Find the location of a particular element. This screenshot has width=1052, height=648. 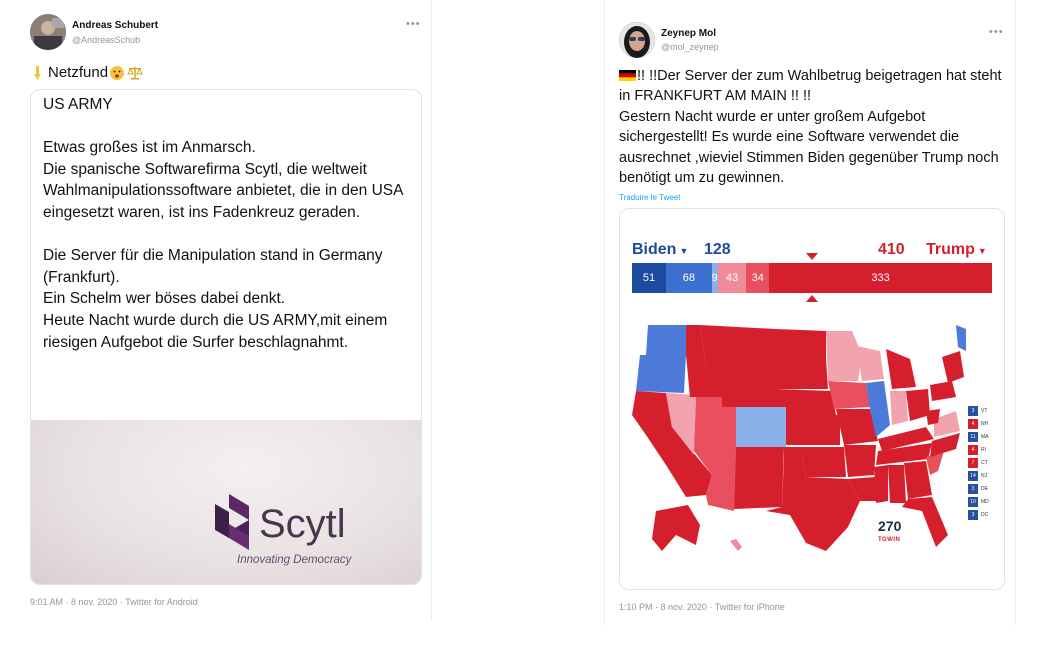

trump-dropdown-icon: ▼ is located at coordinates (982, 251).